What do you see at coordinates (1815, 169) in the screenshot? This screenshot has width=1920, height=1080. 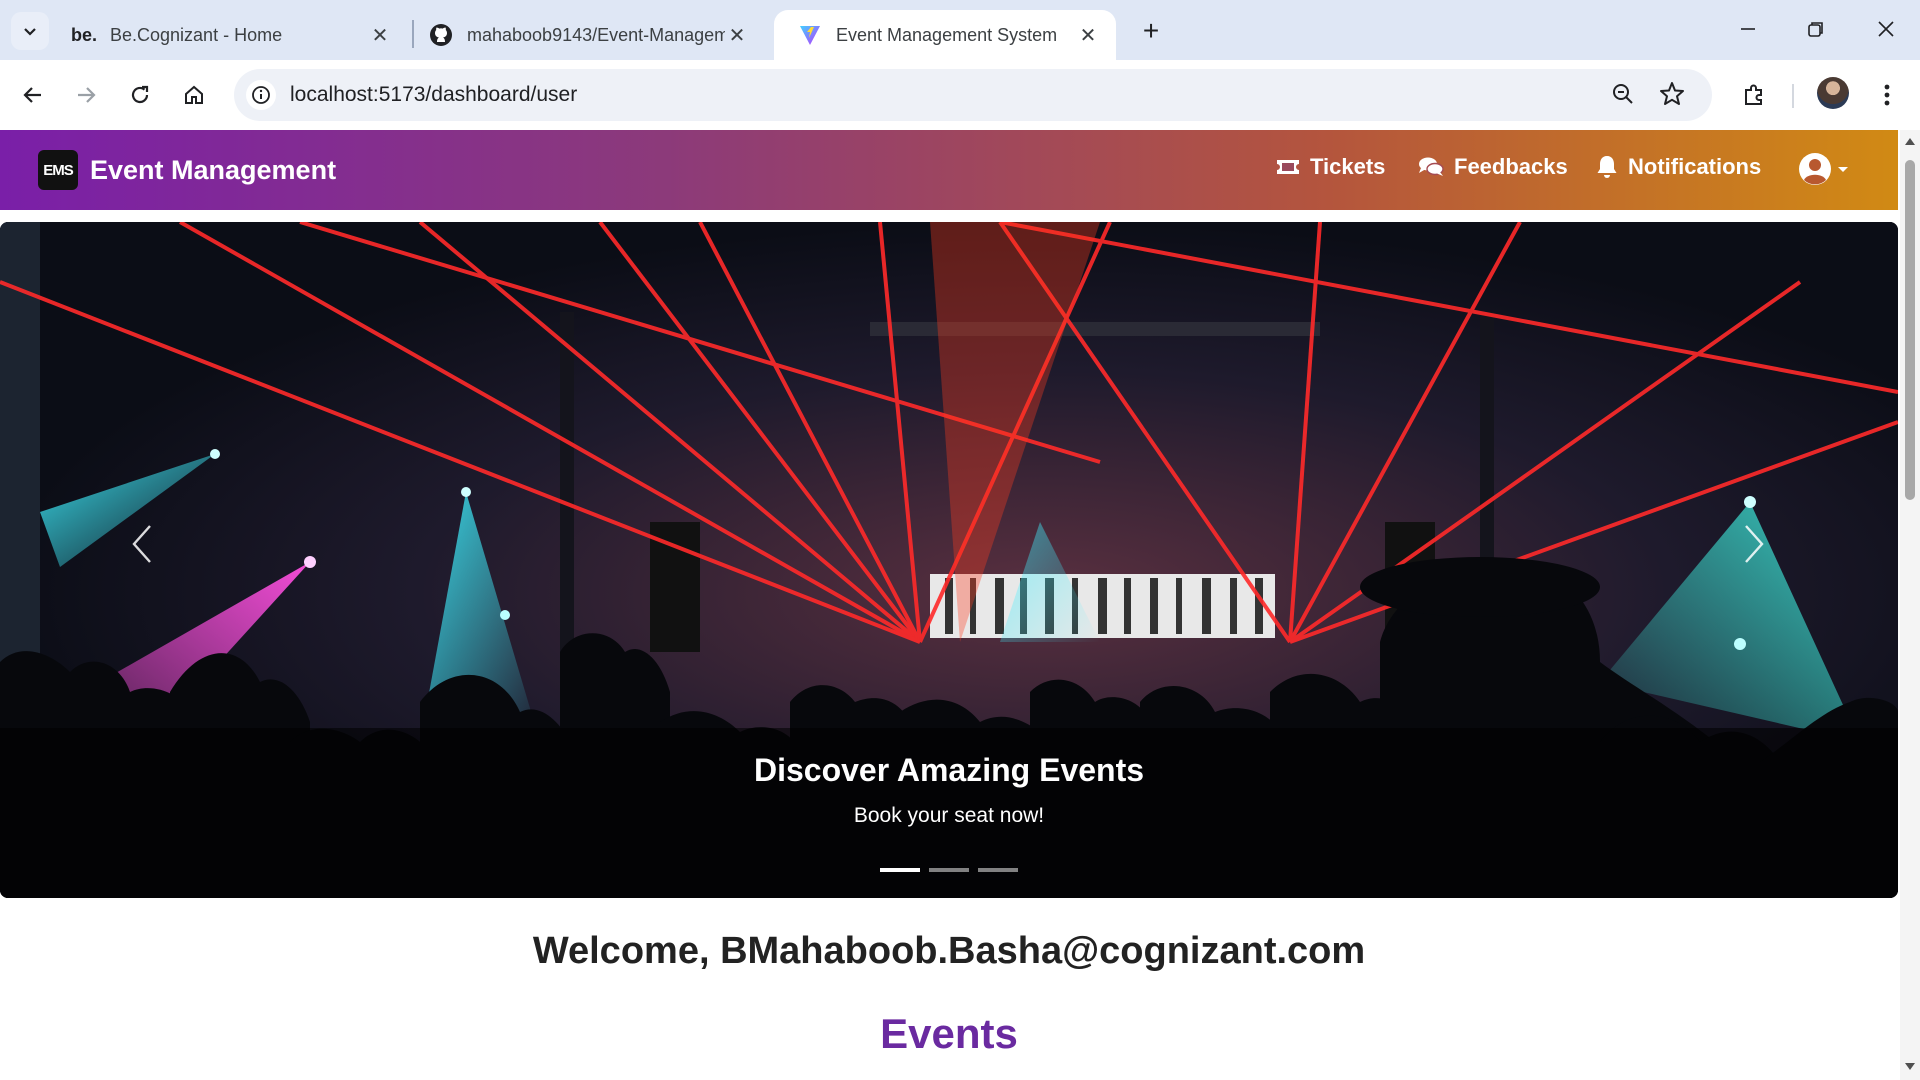 I see `user-circle-icon` at bounding box center [1815, 169].